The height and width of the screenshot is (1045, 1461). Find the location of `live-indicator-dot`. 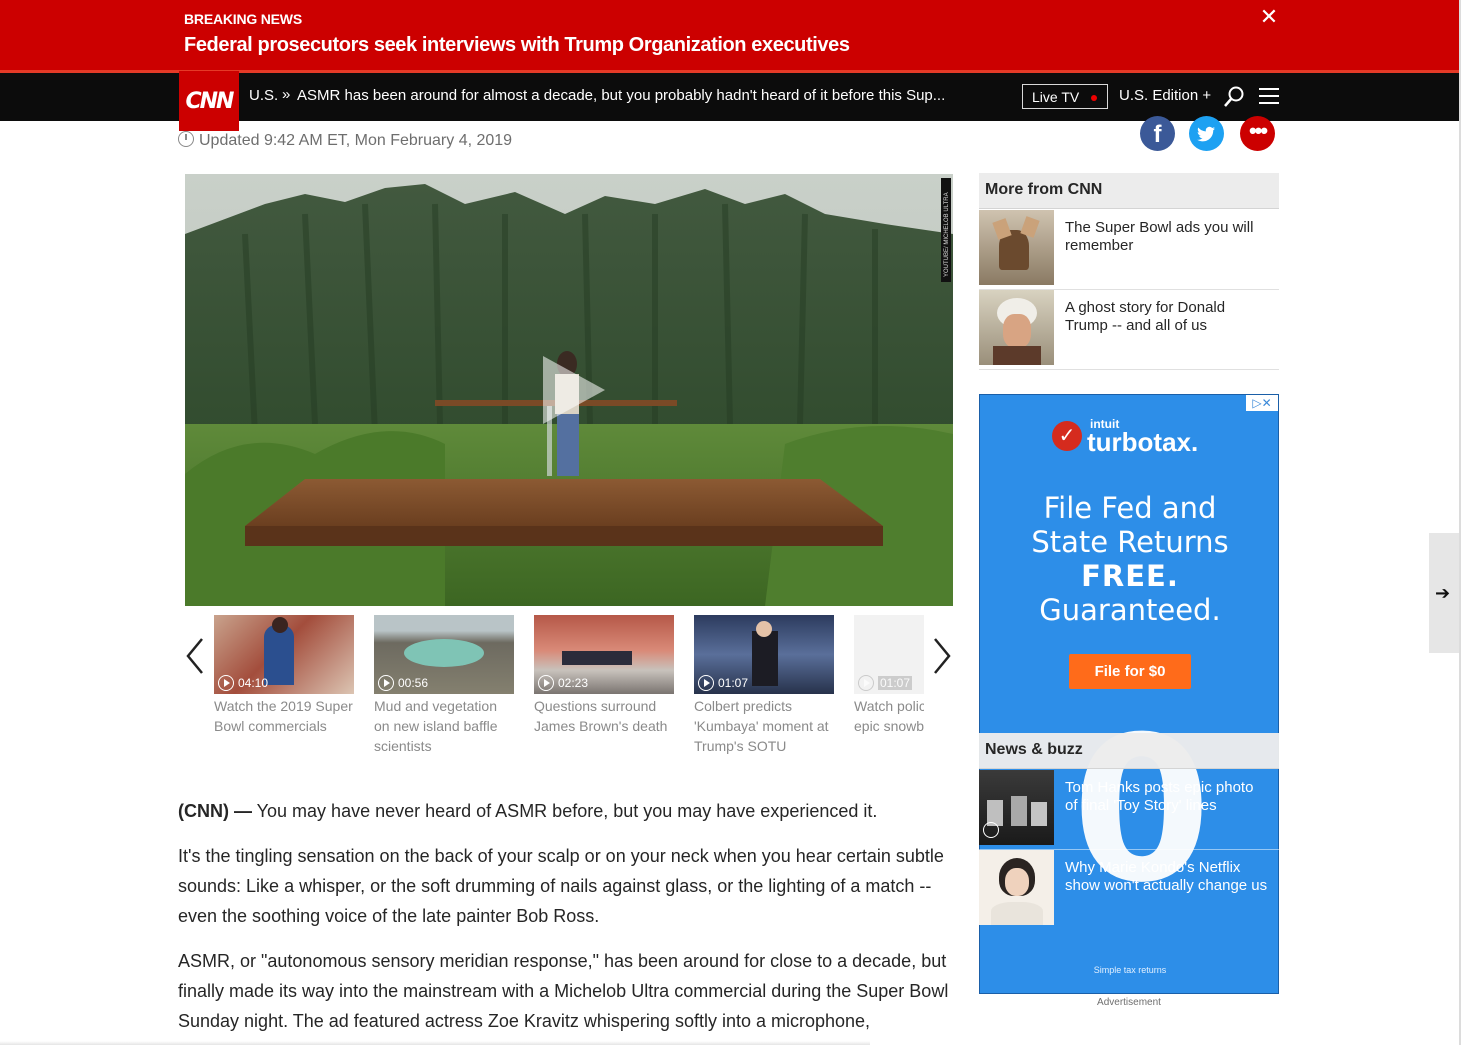

live-indicator-dot is located at coordinates (1094, 98).